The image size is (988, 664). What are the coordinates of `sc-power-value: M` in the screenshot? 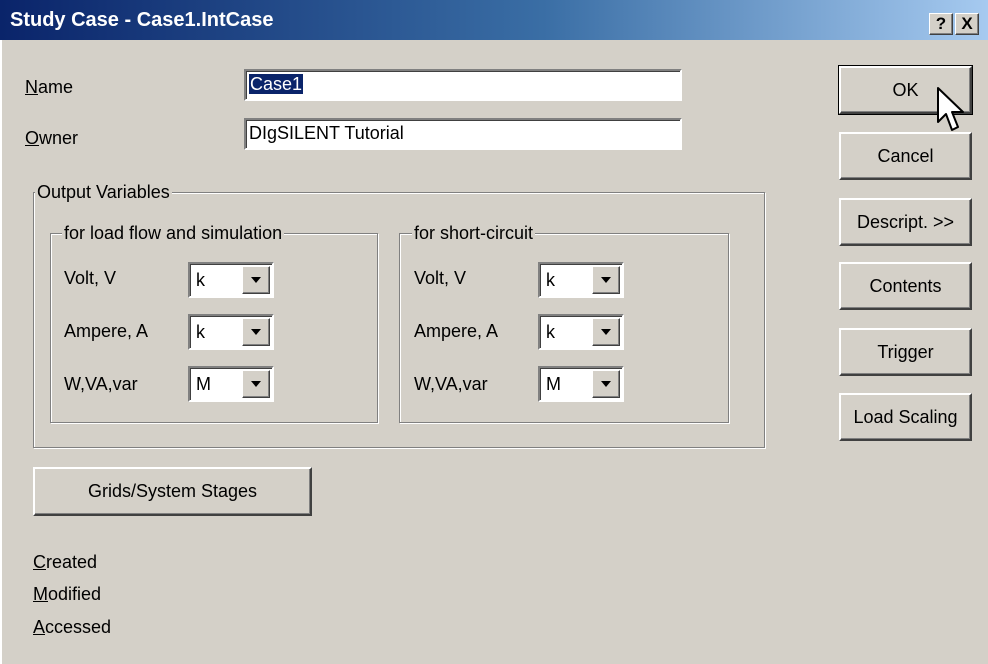 It's located at (553, 384).